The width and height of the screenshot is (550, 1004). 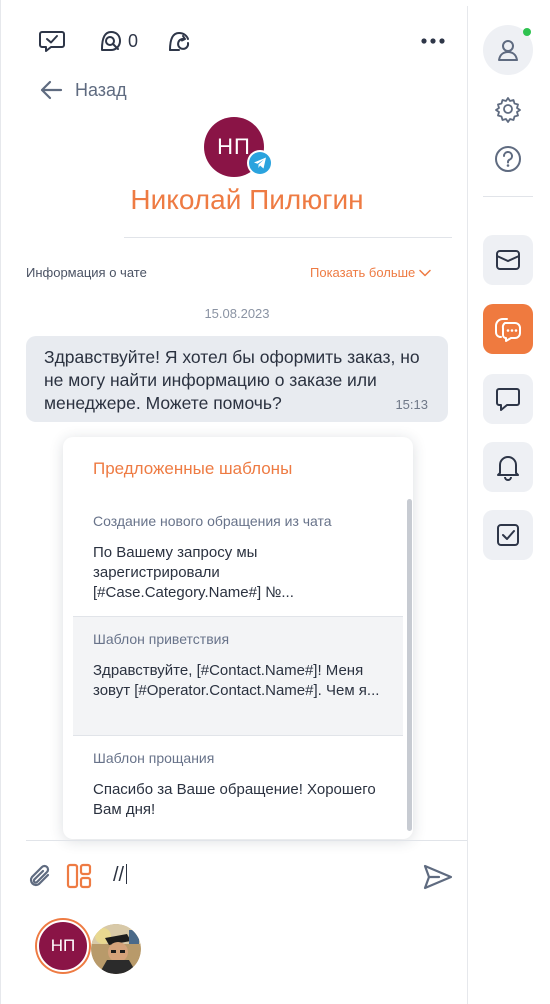 What do you see at coordinates (86, 272) in the screenshot?
I see `chat-info-label: Информация о чате` at bounding box center [86, 272].